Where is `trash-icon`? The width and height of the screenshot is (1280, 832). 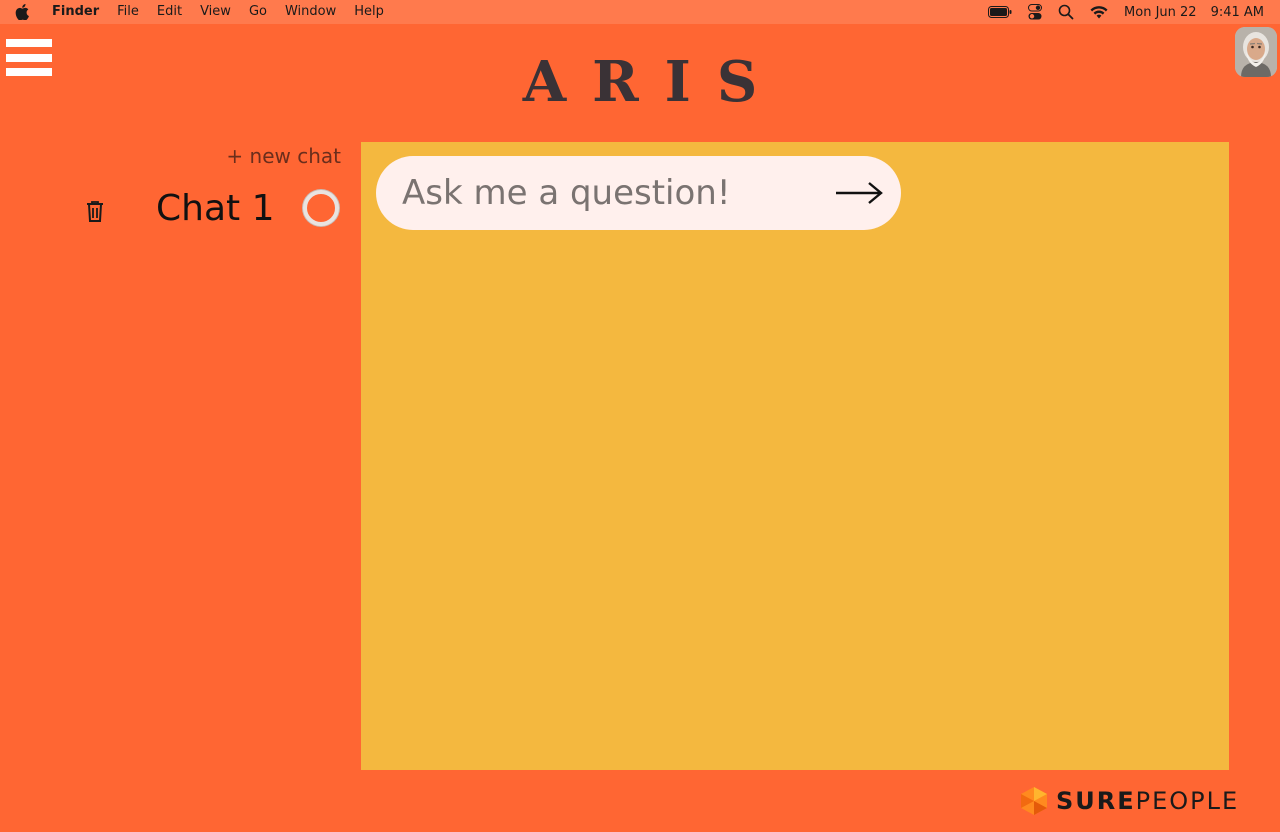
trash-icon is located at coordinates (95, 211).